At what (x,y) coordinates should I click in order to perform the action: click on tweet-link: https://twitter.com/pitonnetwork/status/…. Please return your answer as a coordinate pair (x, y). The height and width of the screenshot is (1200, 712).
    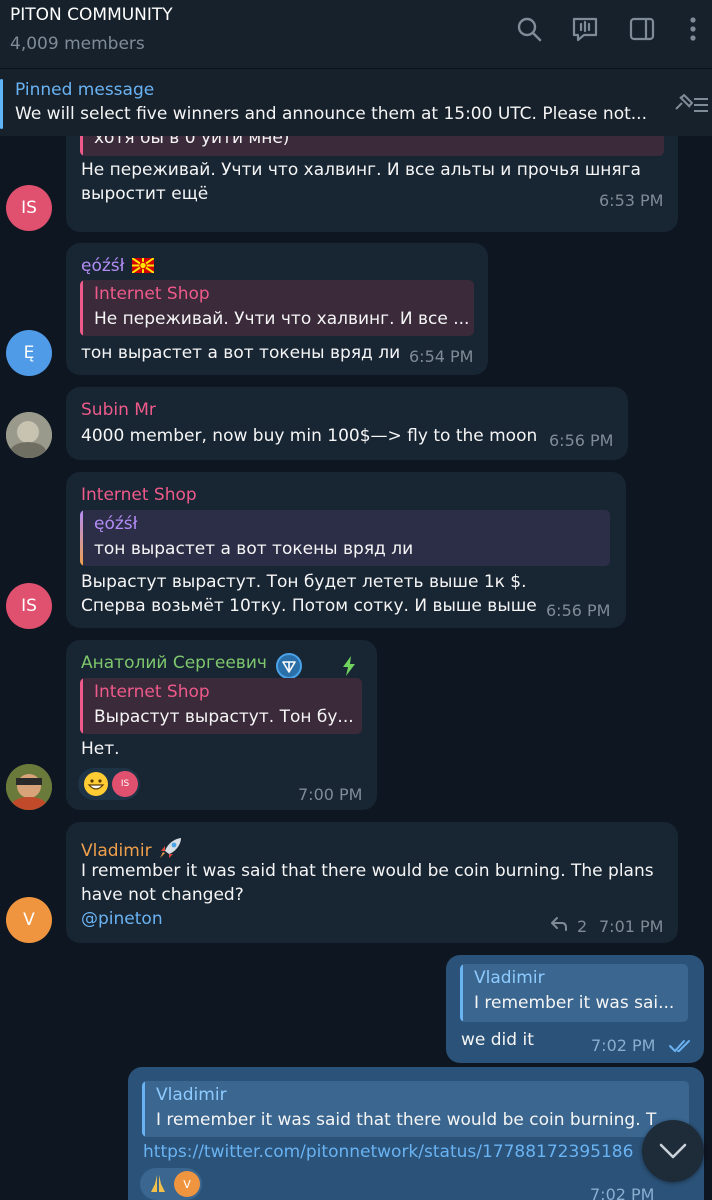
    Looking at the image, I should click on (417, 1152).